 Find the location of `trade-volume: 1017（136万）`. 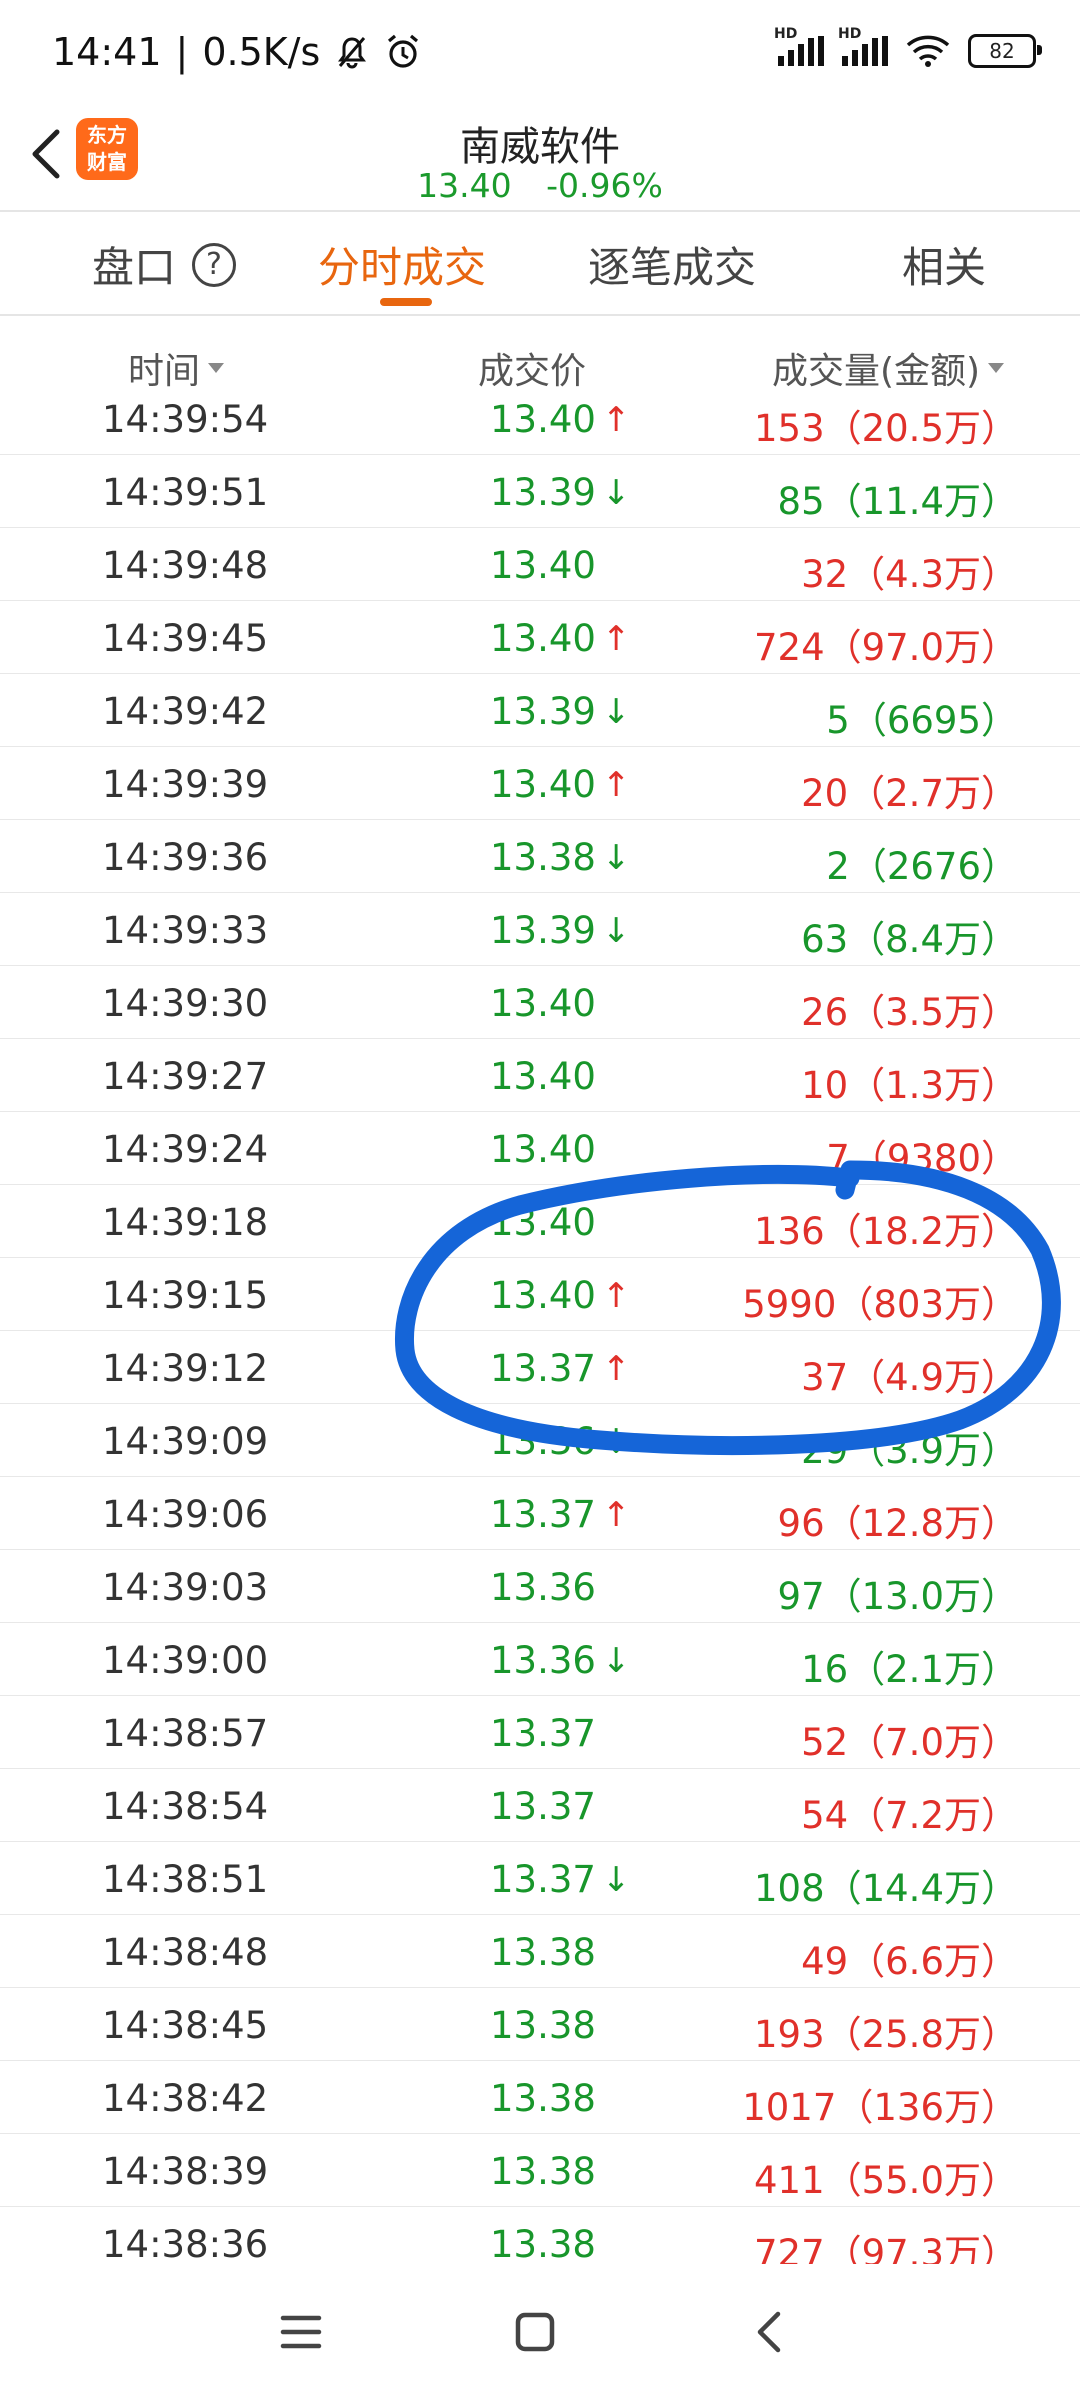

trade-volume: 1017（136万） is located at coordinates (880, 2107).